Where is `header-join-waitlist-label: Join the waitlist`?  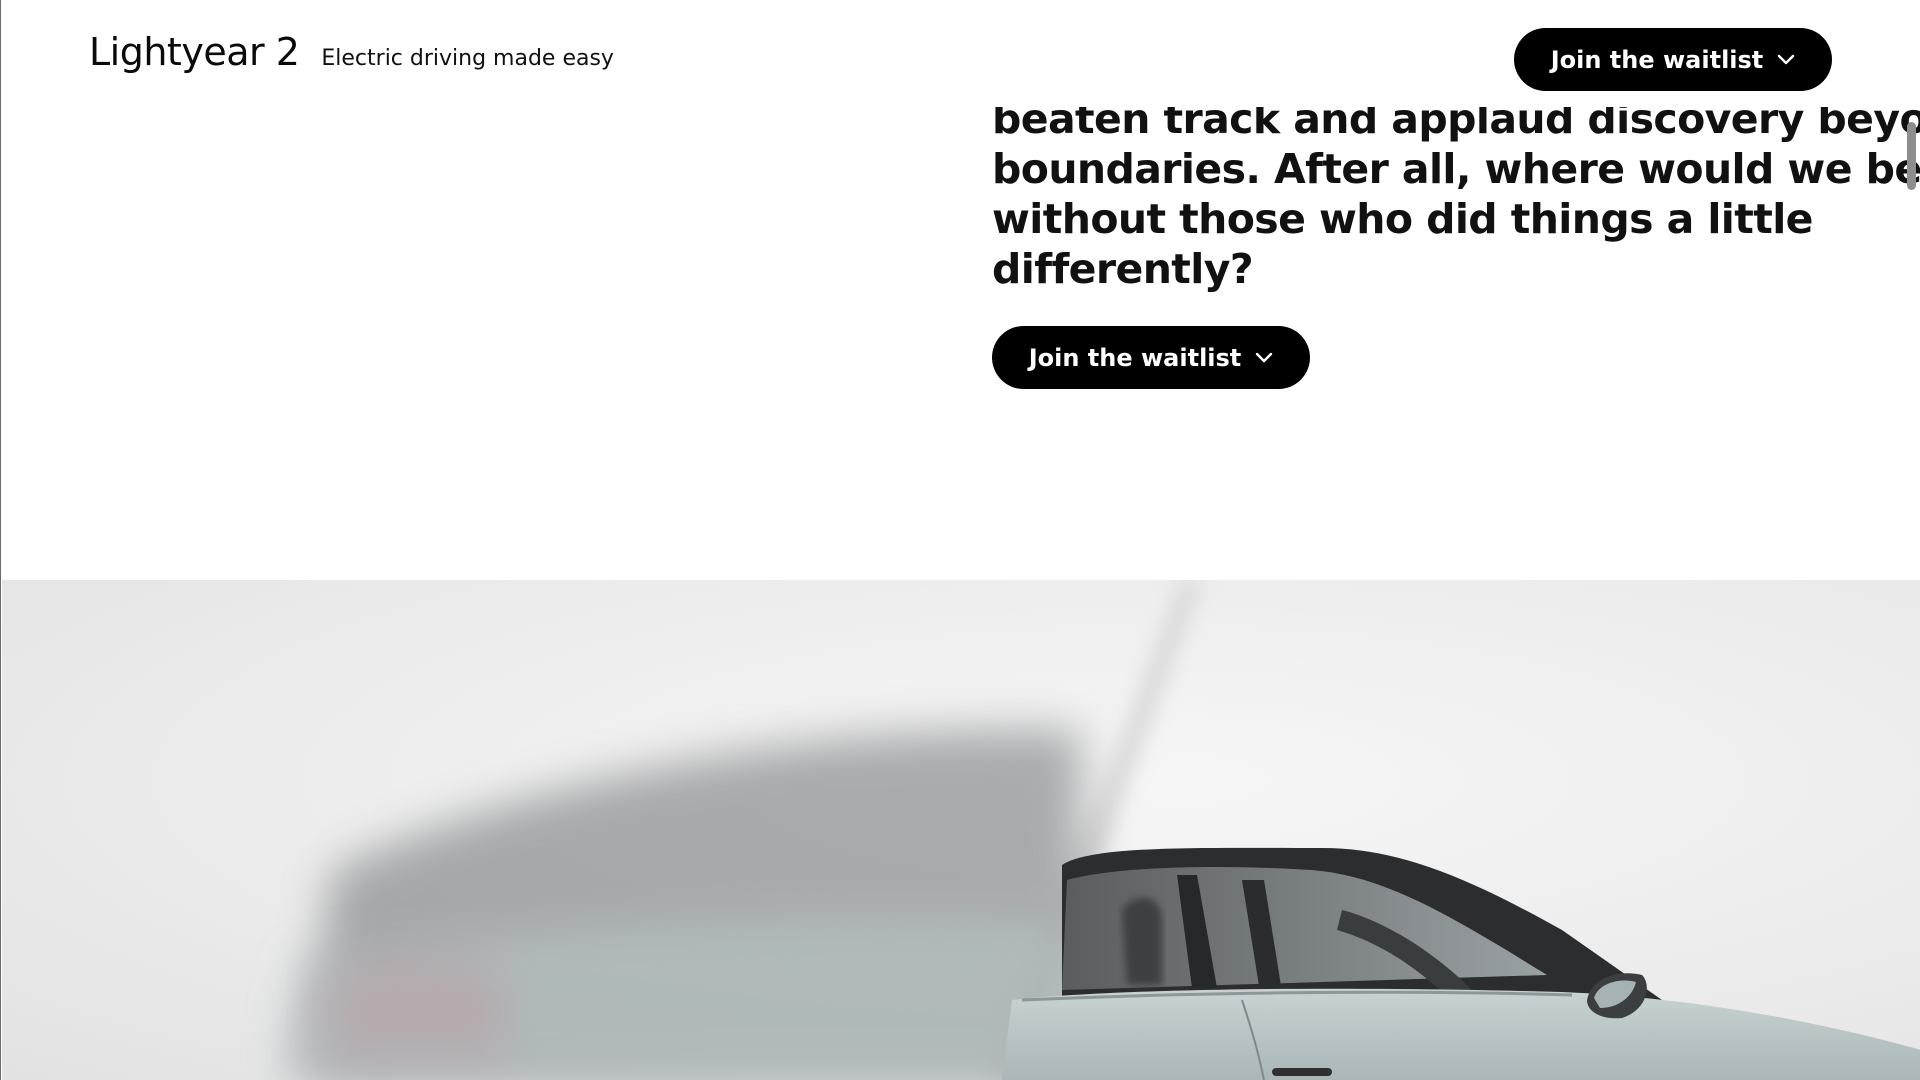 header-join-waitlist-label: Join the waitlist is located at coordinates (1657, 59).